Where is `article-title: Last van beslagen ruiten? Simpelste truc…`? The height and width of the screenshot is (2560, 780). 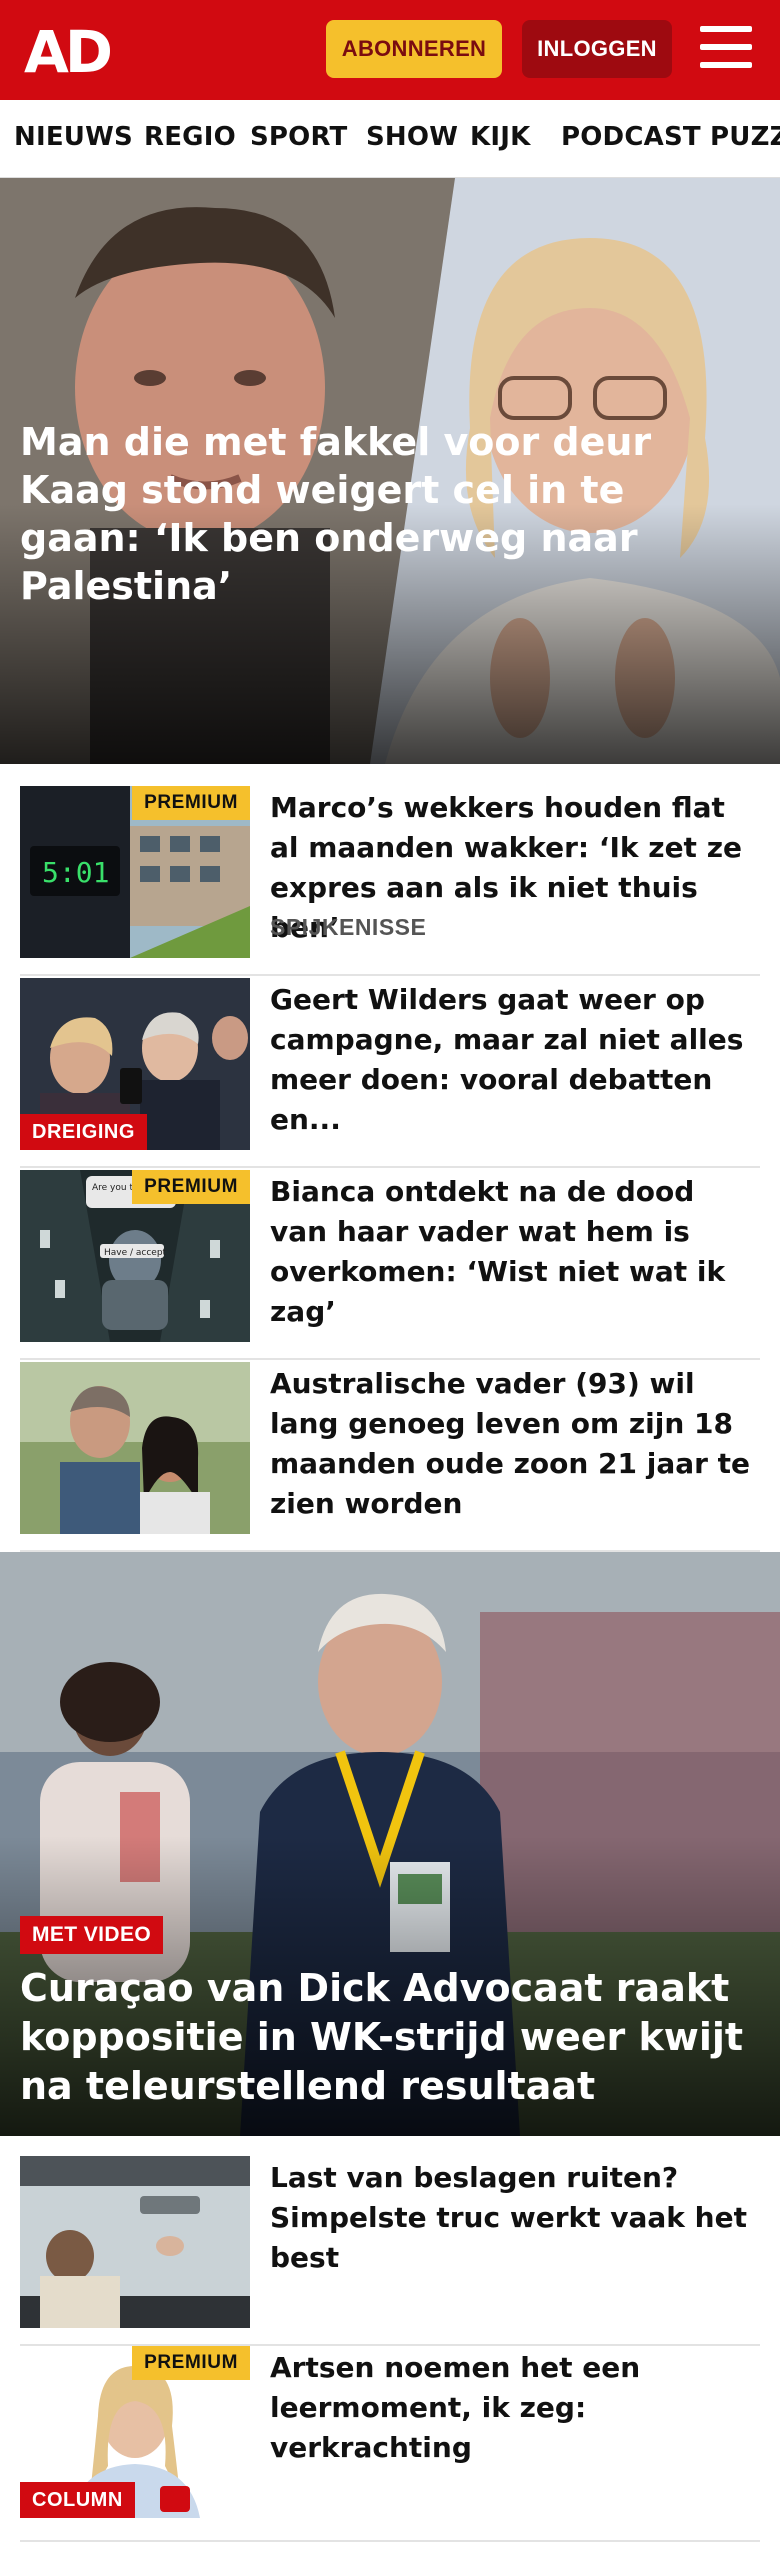 article-title: Last van beslagen ruiten? Simpelste truc… is located at coordinates (515, 2218).